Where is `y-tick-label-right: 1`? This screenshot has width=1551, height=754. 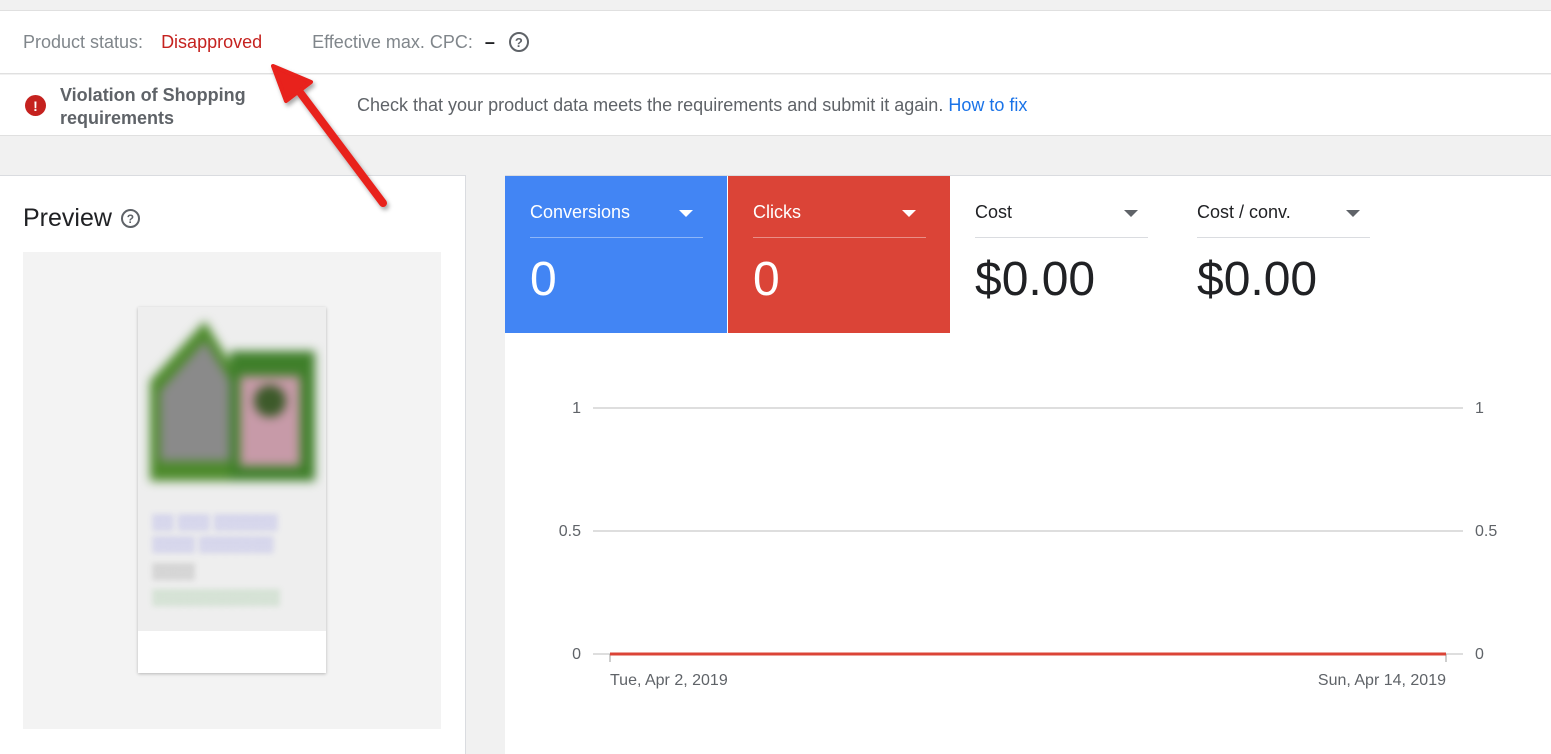 y-tick-label-right: 1 is located at coordinates (1479, 408).